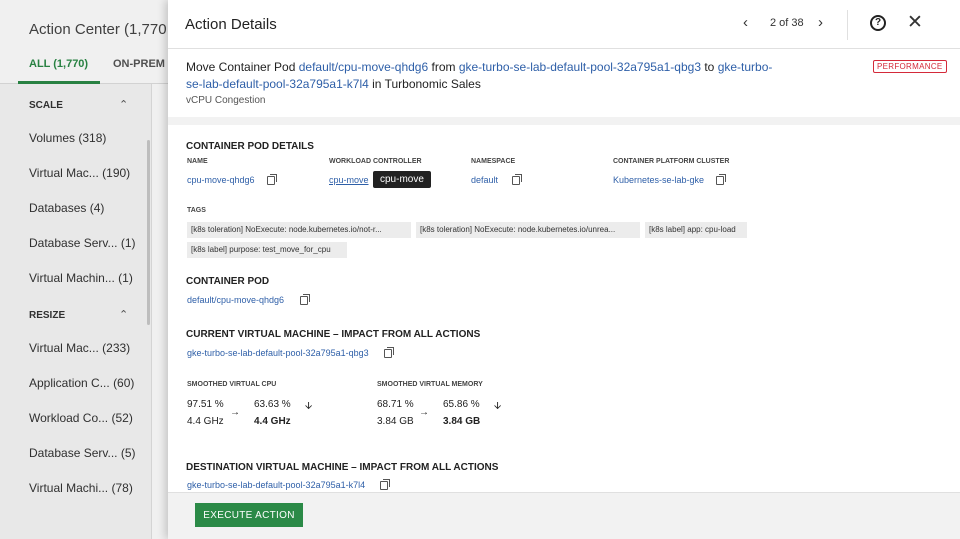 Image resolution: width=960 pixels, height=539 pixels. What do you see at coordinates (375, 161) in the screenshot?
I see `field-label: WORKLOAD CONTROLLER` at bounding box center [375, 161].